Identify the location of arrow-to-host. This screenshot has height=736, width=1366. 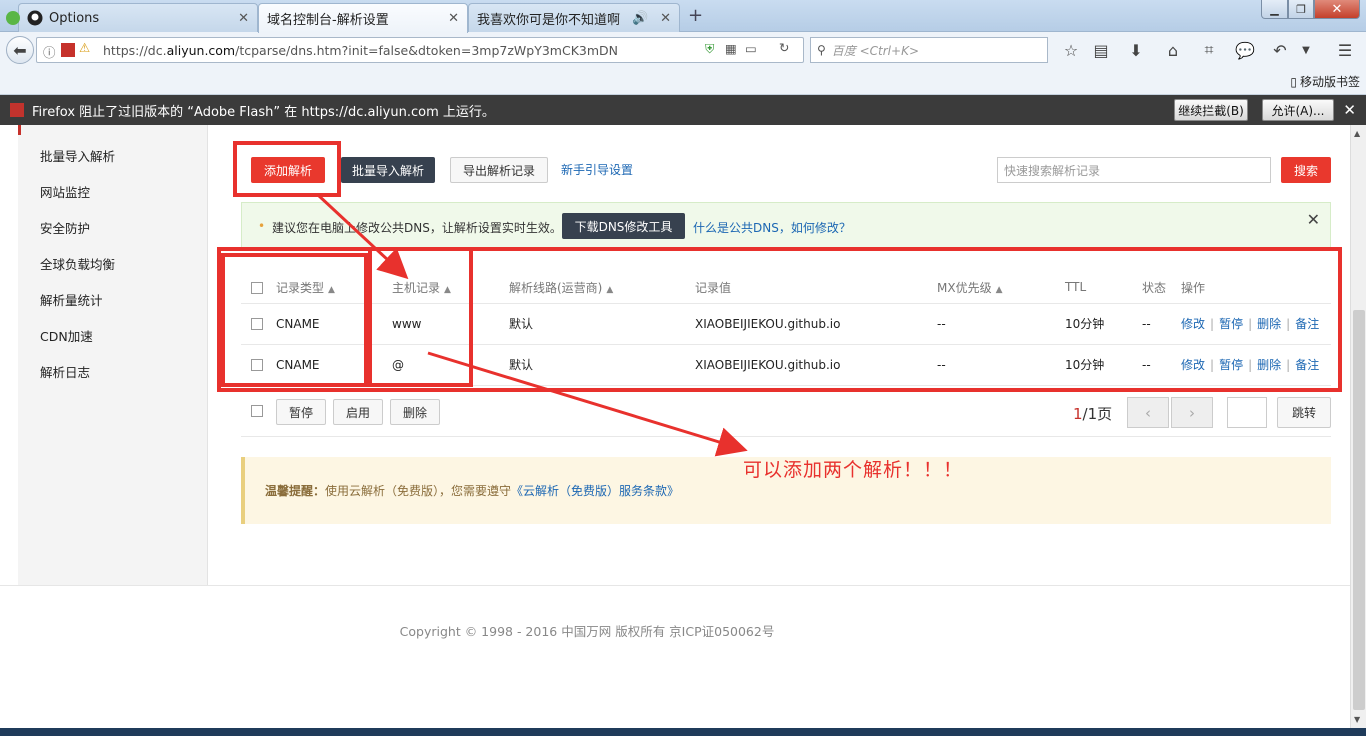
(362, 236).